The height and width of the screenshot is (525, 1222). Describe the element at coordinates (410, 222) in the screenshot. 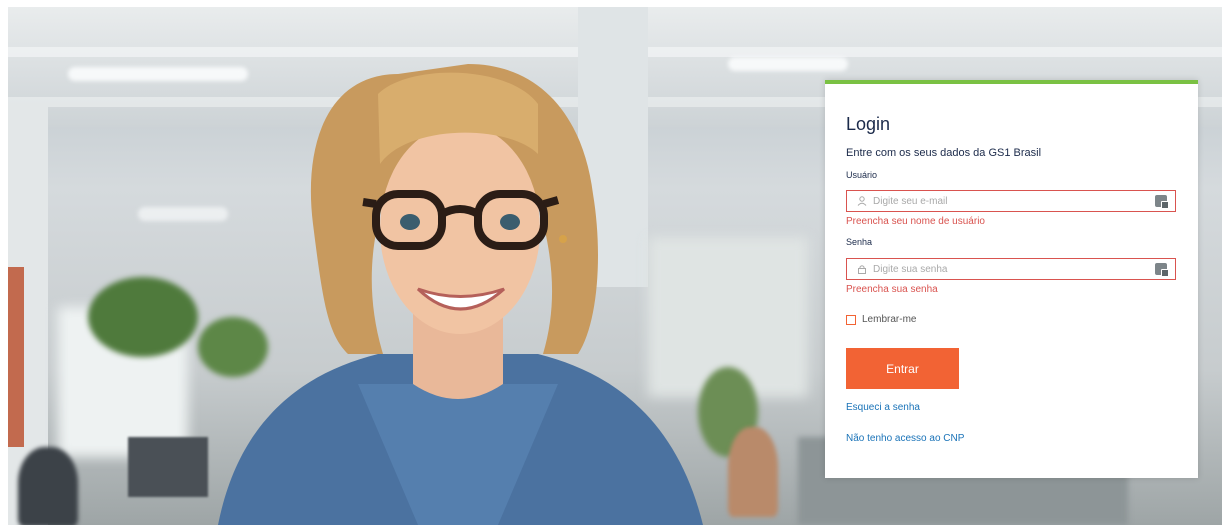

I see `left-eye` at that location.